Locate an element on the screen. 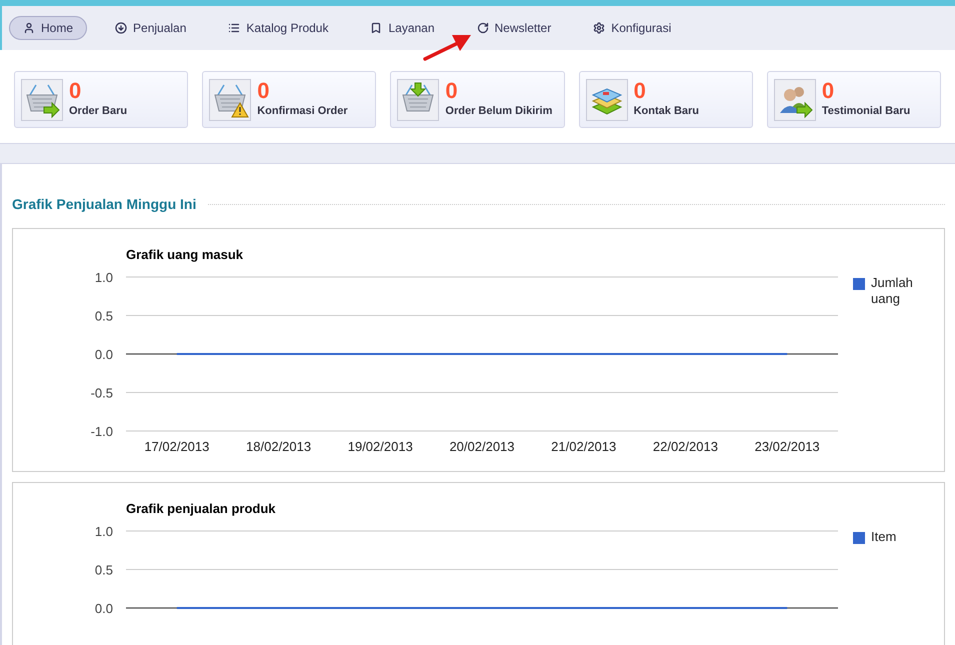  x-tick-label: 18/02/2013 is located at coordinates (279, 446).